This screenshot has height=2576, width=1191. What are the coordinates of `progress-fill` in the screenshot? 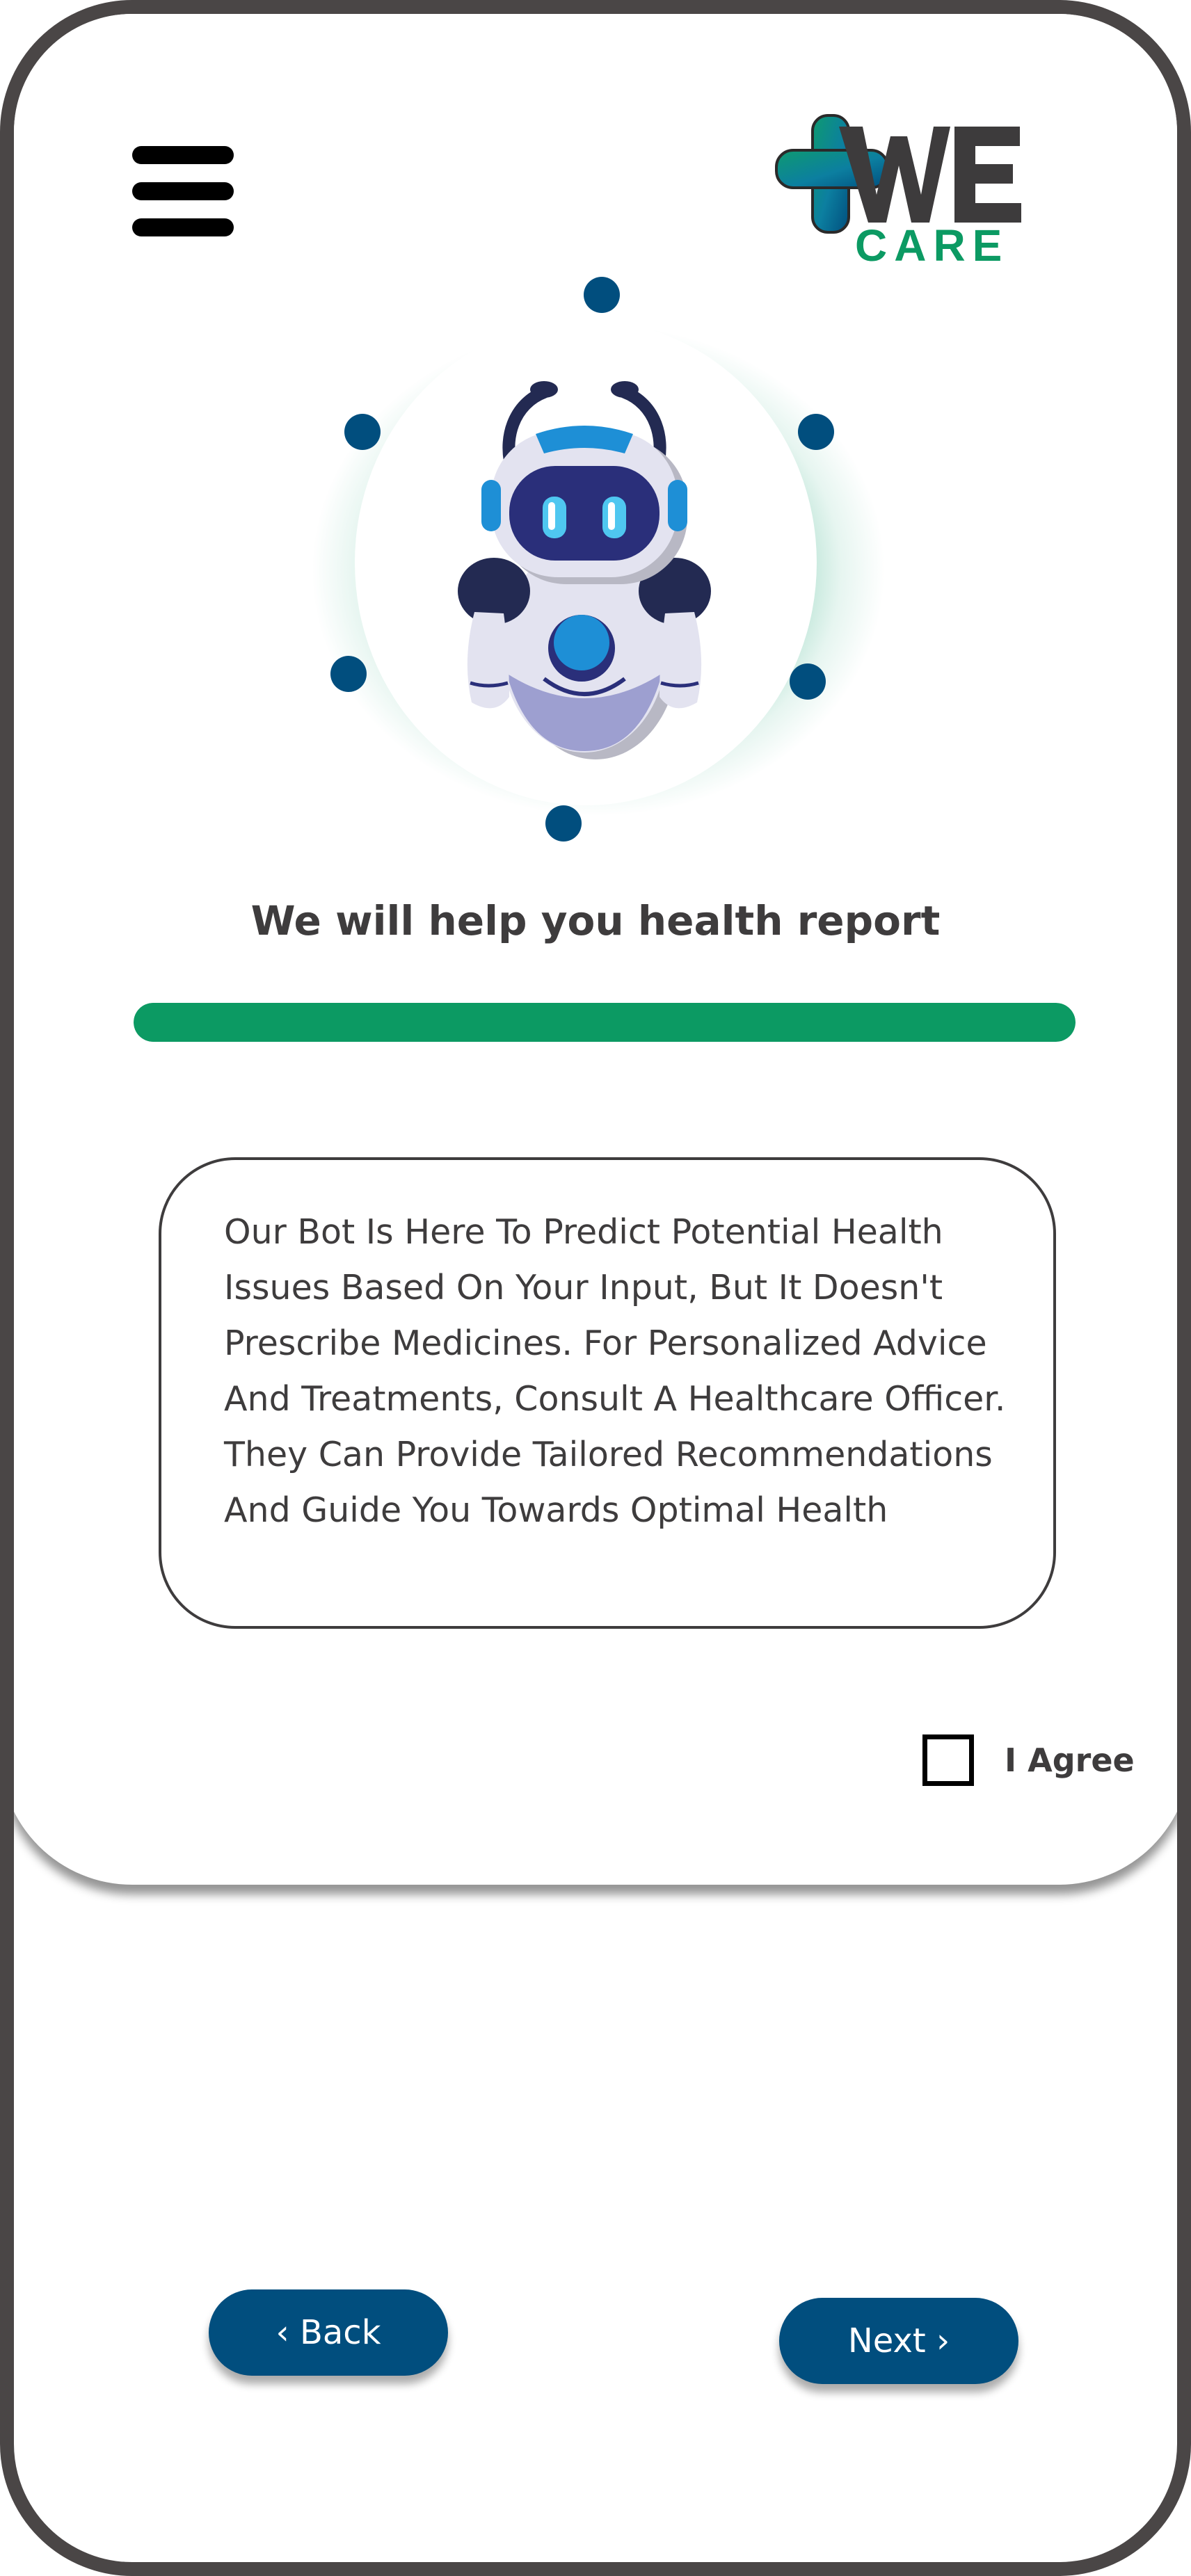 It's located at (605, 1023).